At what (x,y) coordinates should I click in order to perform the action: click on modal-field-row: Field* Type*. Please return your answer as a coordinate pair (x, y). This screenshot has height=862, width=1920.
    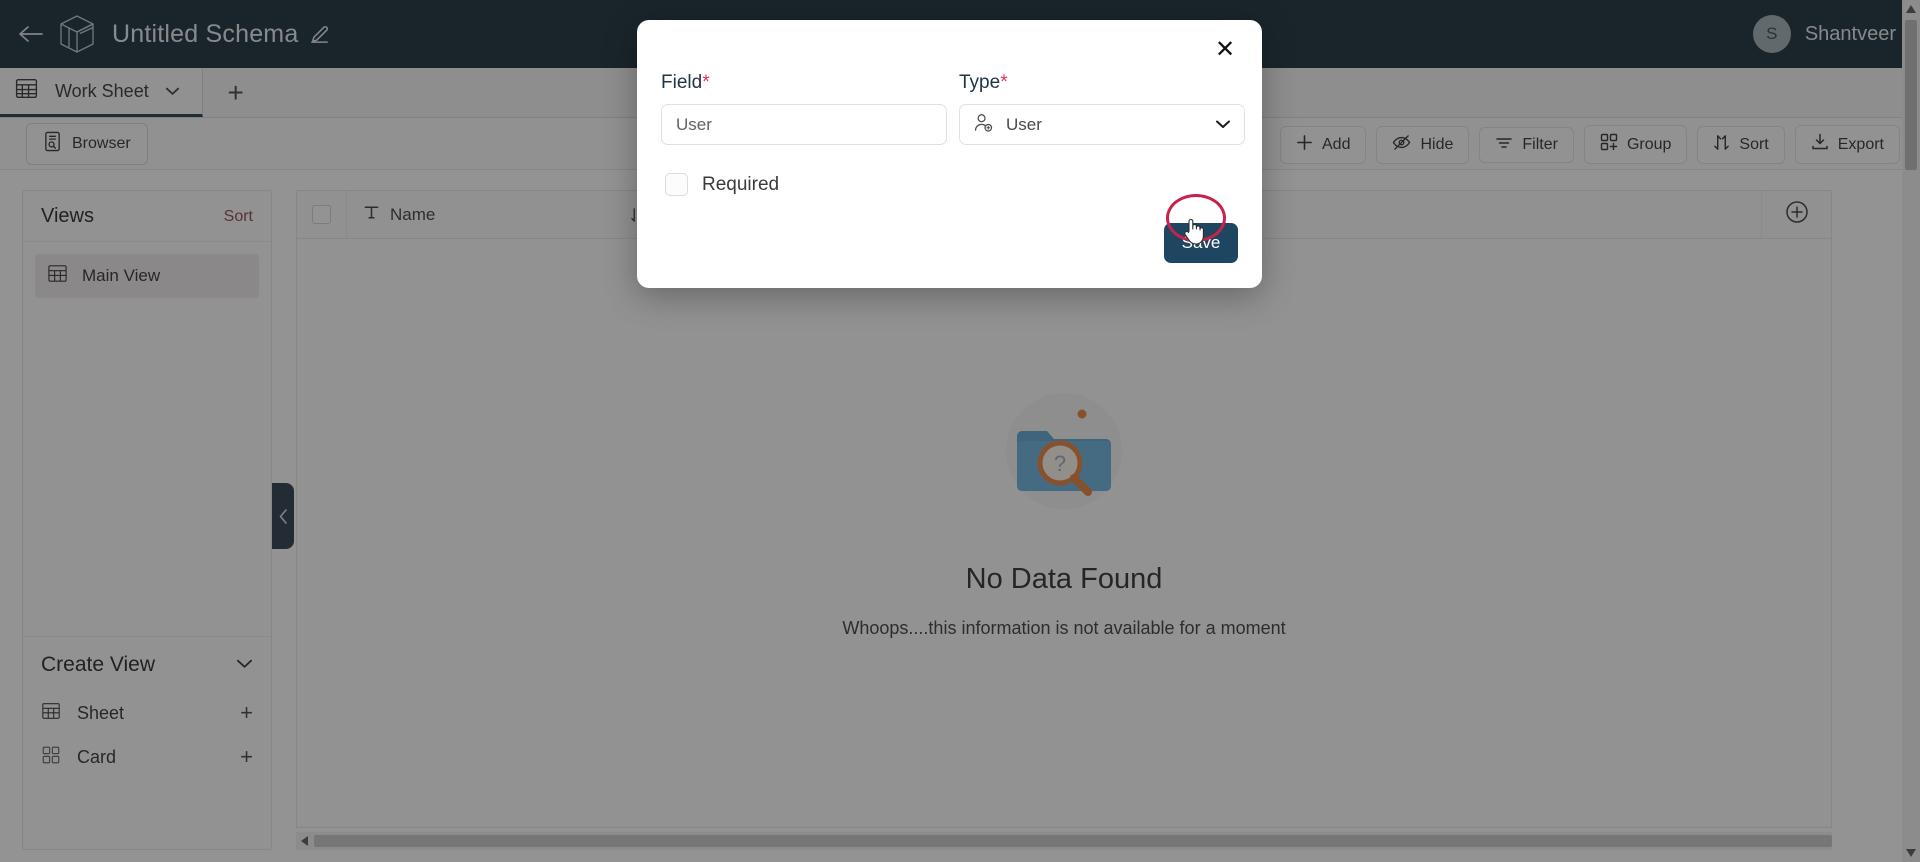
    Looking at the image, I should click on (953, 108).